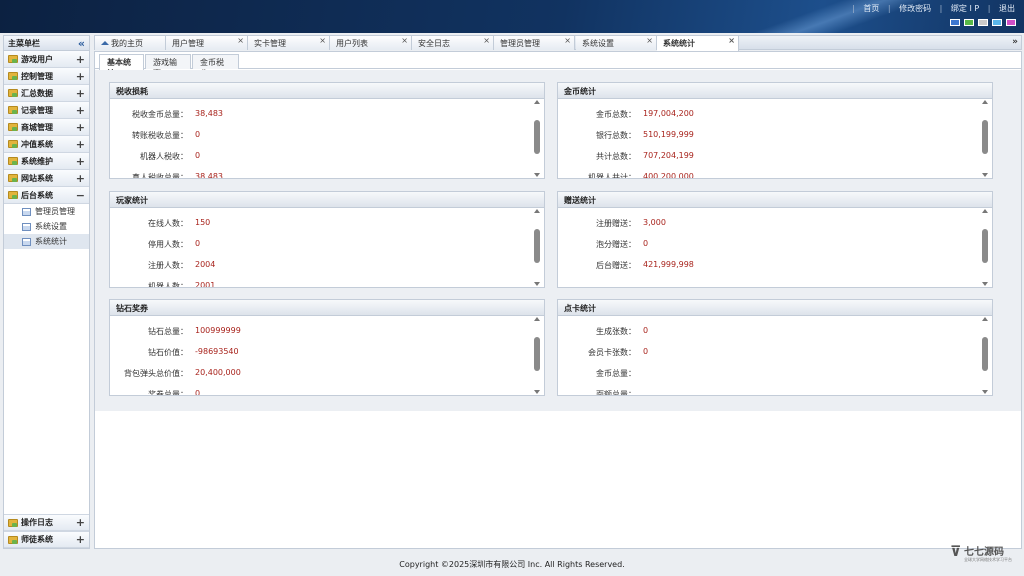 The width and height of the screenshot is (1024, 576). I want to click on sidebar-item: 网站系统 +, so click(46, 178).